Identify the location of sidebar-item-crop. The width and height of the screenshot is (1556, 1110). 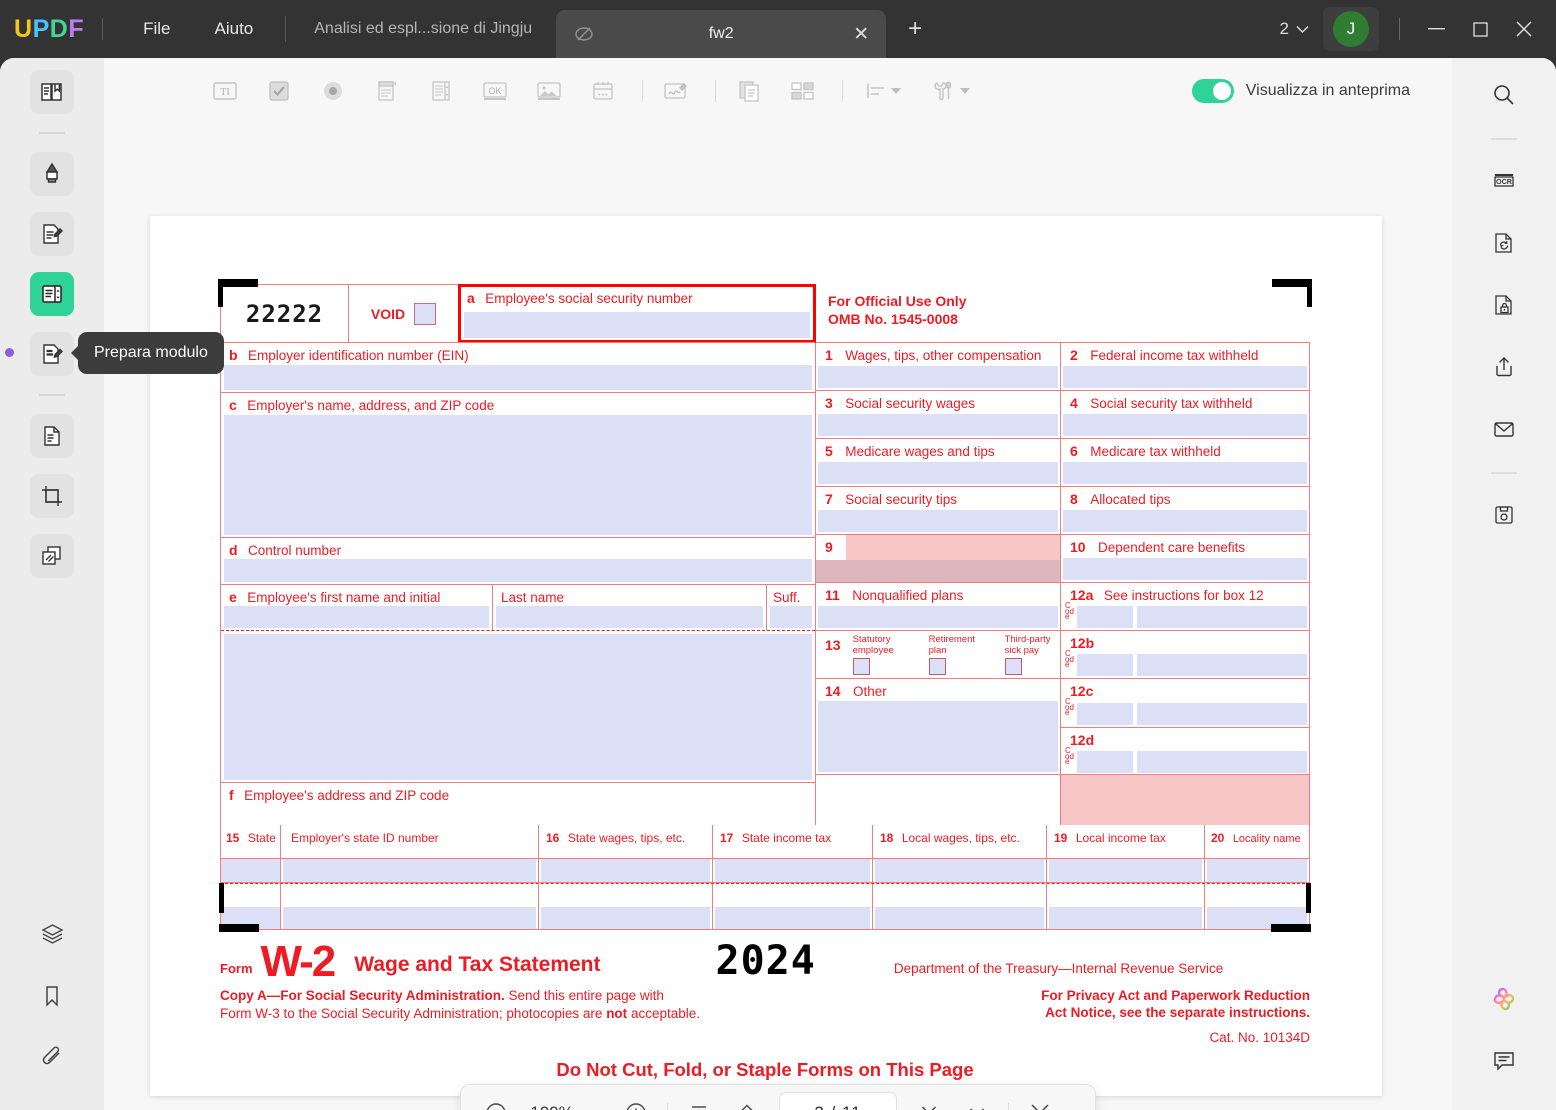
(52, 496).